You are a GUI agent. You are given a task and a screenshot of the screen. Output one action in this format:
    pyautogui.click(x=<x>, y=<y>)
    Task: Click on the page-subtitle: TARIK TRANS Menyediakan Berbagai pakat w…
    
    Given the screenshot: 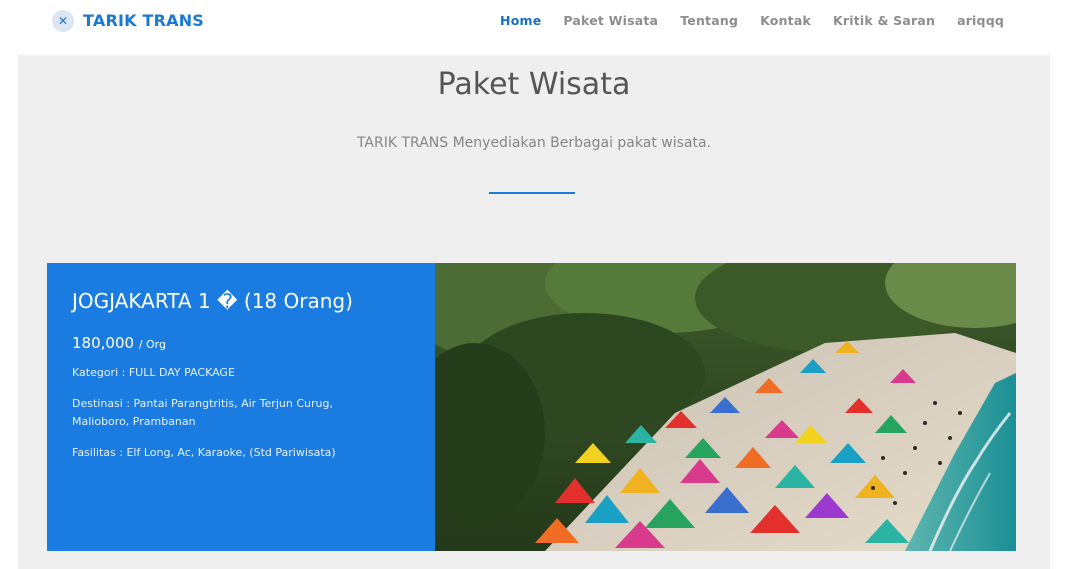 What is the action you would take?
    pyautogui.click(x=534, y=143)
    